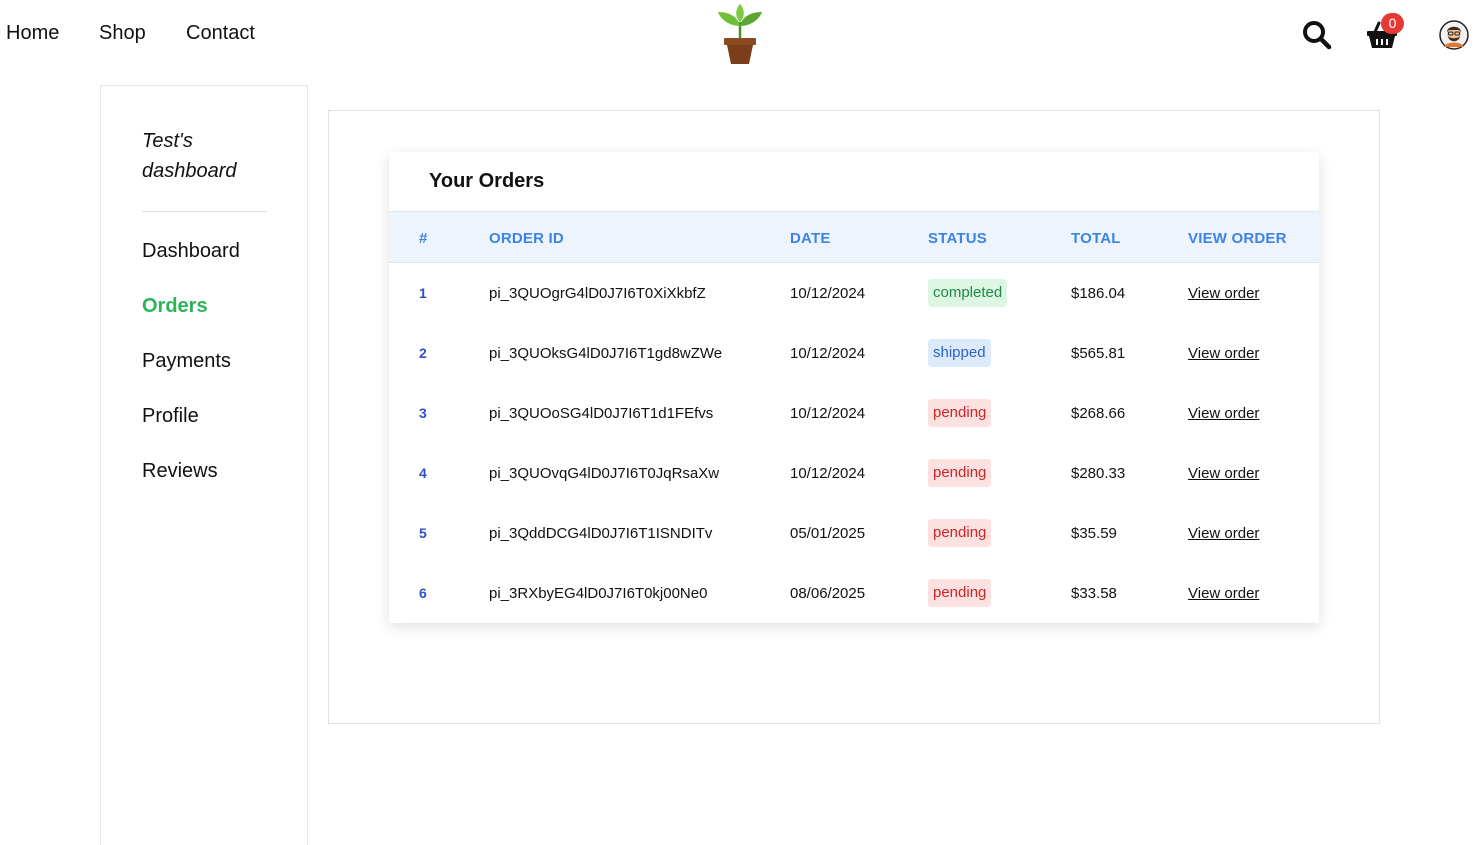  I want to click on column-header-total: TOTAL, so click(1096, 238).